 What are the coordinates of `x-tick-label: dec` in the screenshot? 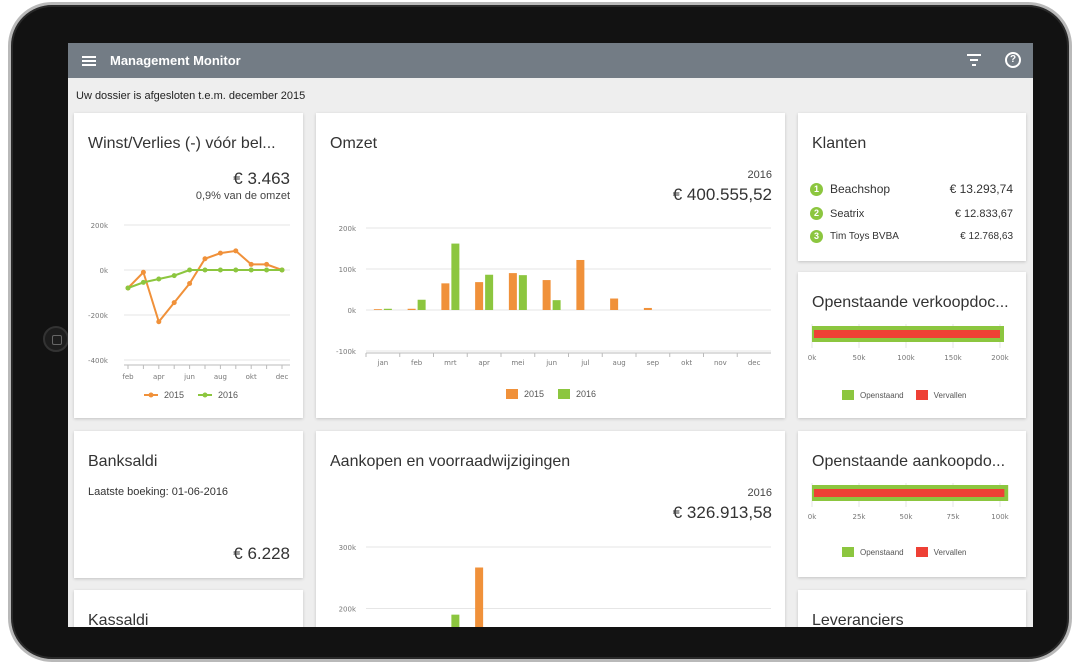 It's located at (282, 377).